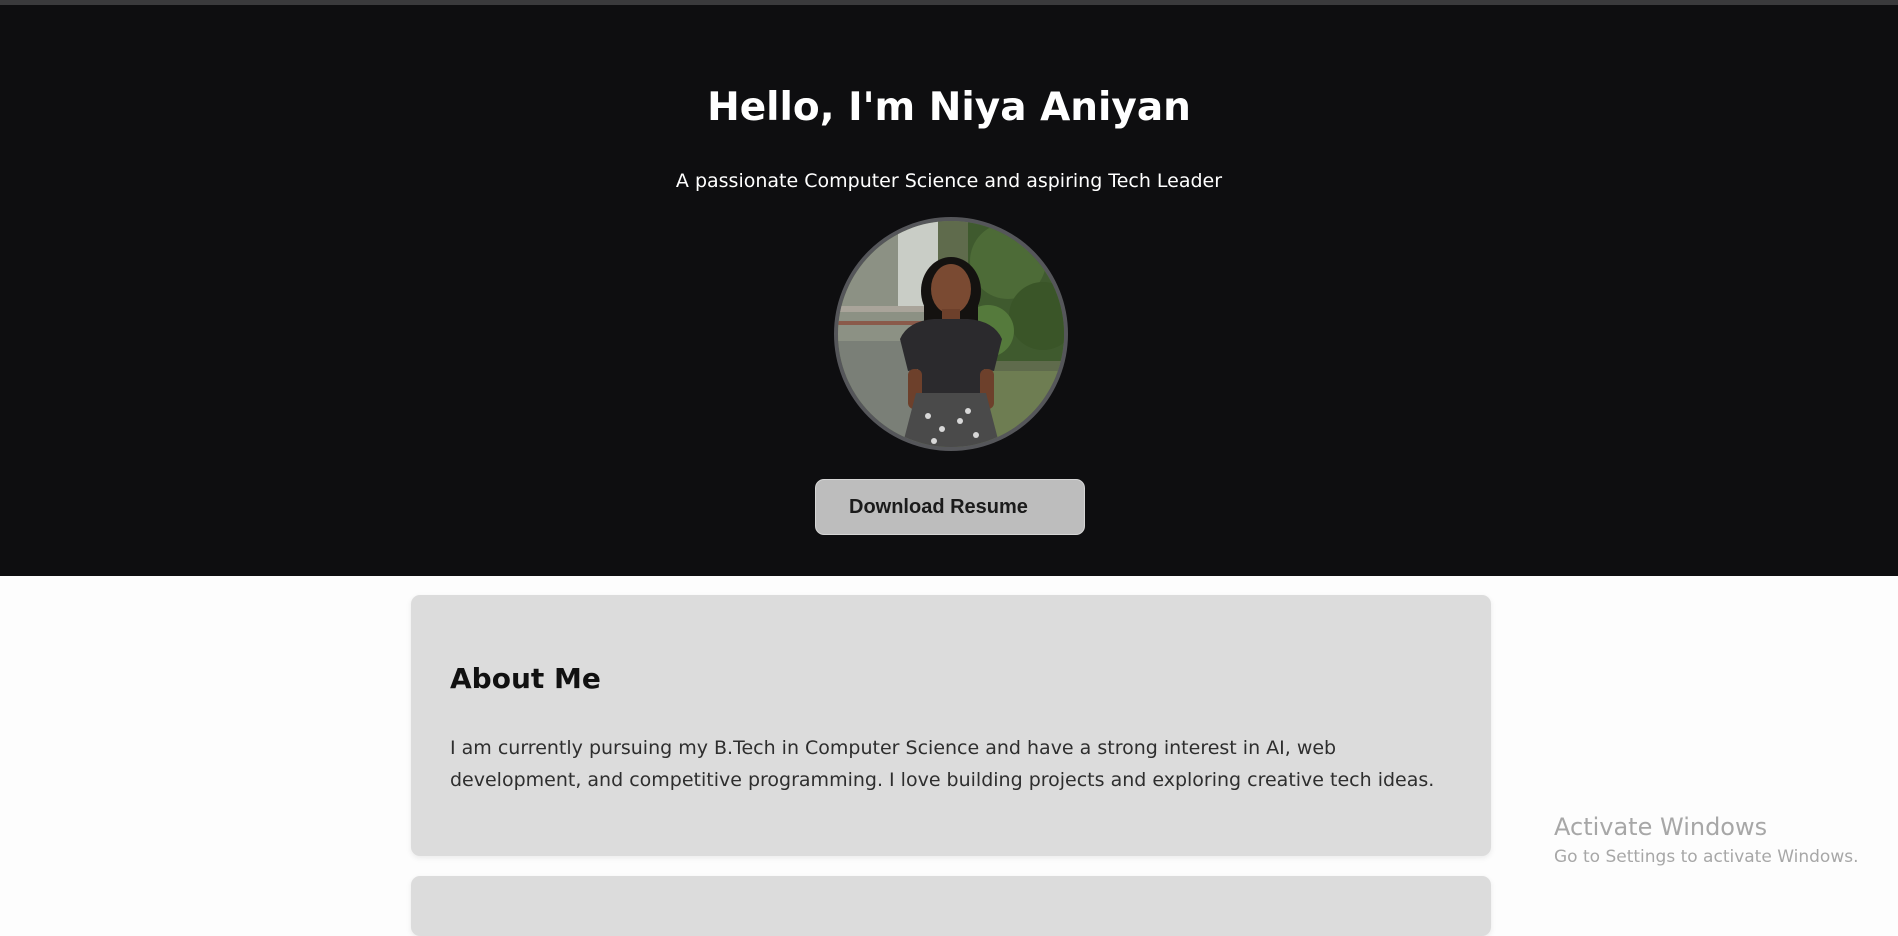  Describe the element at coordinates (950, 507) in the screenshot. I see `download-resume-button: Download Resume` at that location.